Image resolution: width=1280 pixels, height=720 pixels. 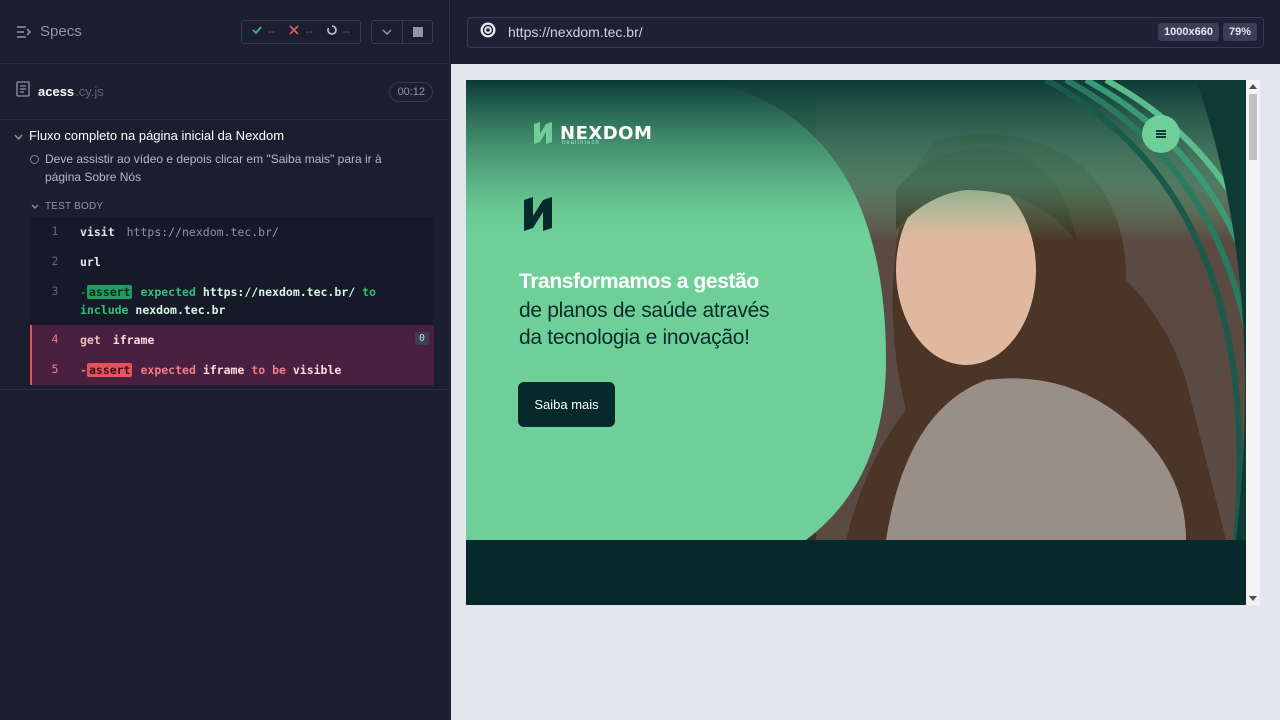 I want to click on test-body-toggle: TEST BODY, so click(x=224, y=206).